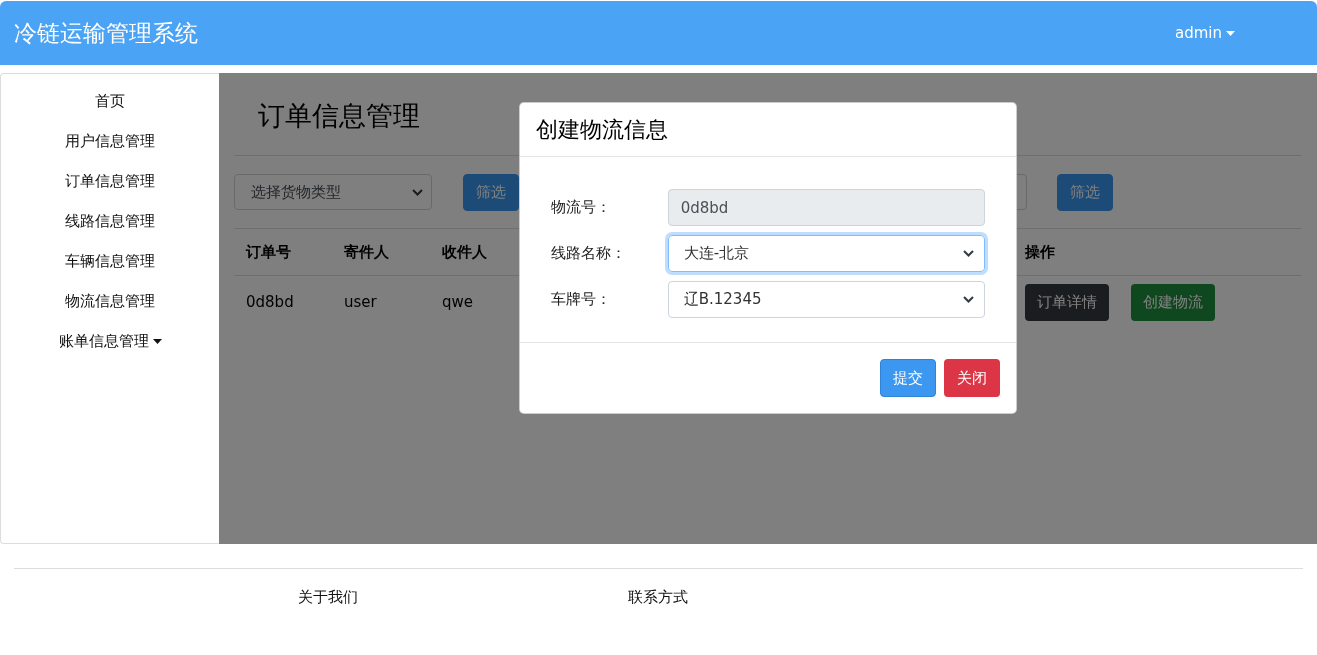  I want to click on cargo-type-select: 选择货物类型, so click(333, 192).